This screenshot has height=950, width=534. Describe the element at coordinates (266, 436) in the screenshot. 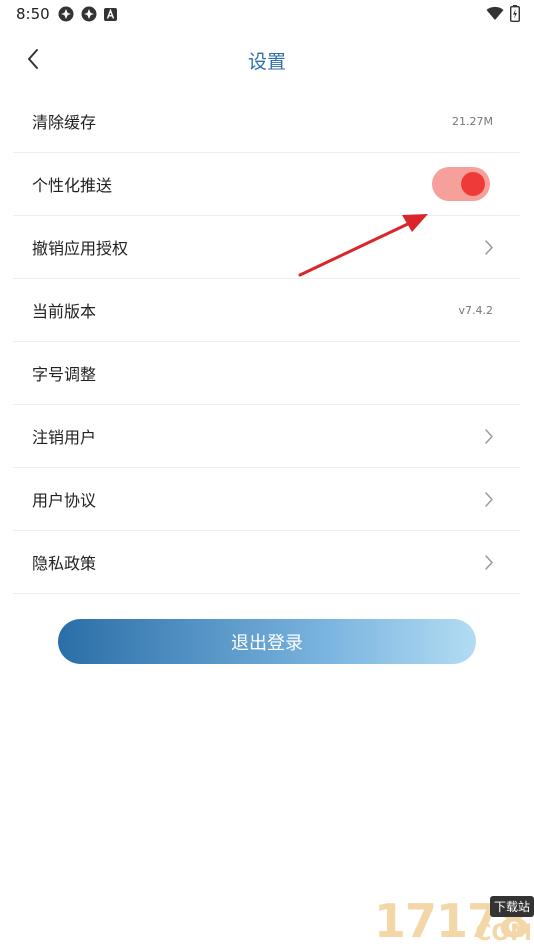

I see `settings-row-deregister: 注销用户` at that location.